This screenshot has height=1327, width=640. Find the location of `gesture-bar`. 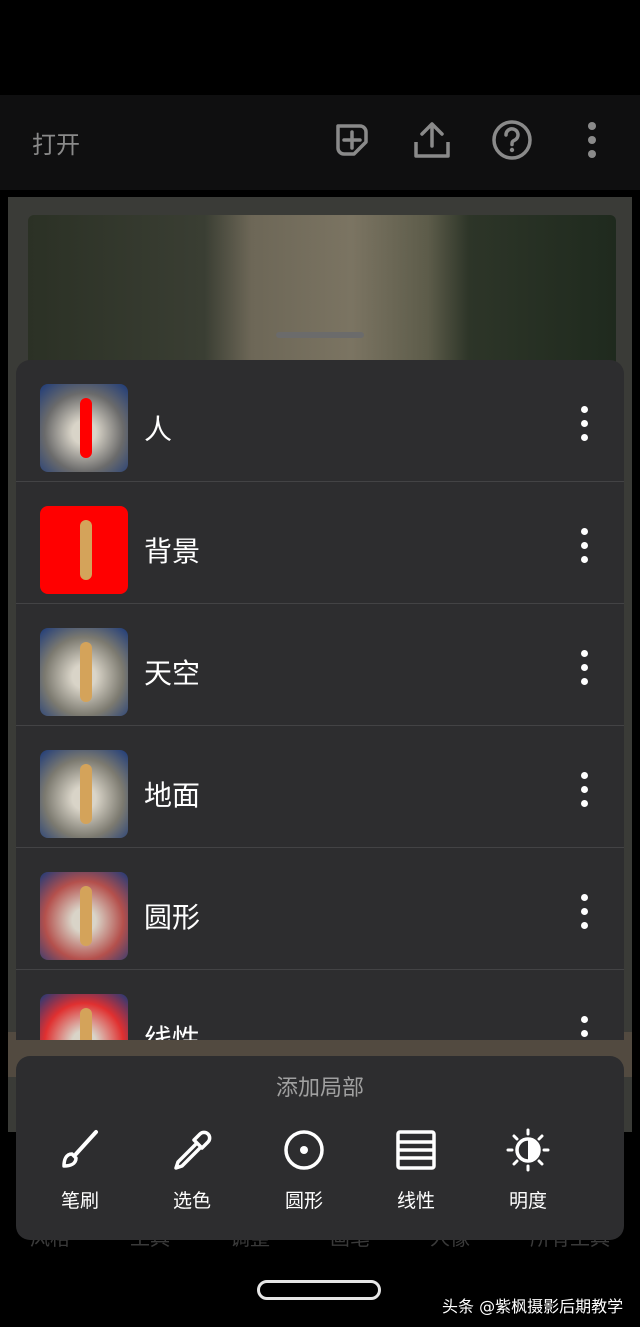

gesture-bar is located at coordinates (319, 1290).